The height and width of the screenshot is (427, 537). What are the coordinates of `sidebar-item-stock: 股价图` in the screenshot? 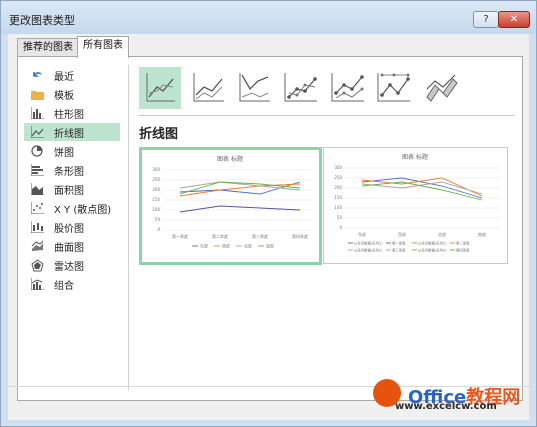 It's located at (72, 227).